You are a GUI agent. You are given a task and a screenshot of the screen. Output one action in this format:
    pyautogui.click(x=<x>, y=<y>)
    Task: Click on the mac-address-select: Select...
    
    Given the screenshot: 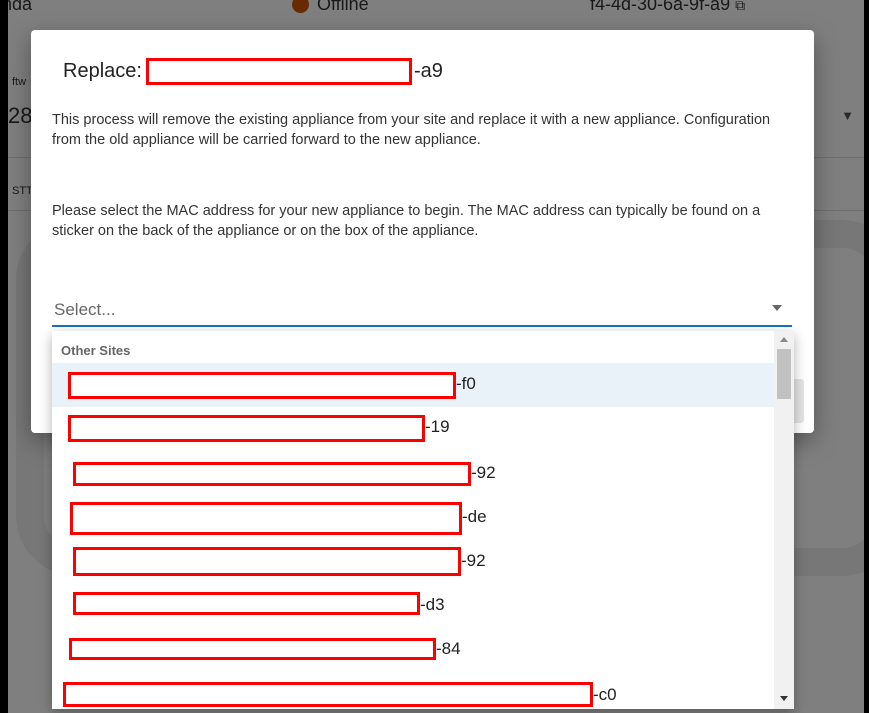 What is the action you would take?
    pyautogui.click(x=422, y=312)
    